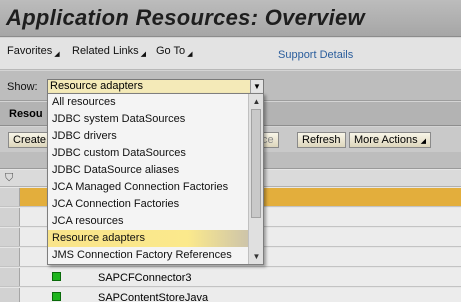 The height and width of the screenshot is (302, 461). I want to click on dropdown-scrollbar: ▲ ▼, so click(255, 179).